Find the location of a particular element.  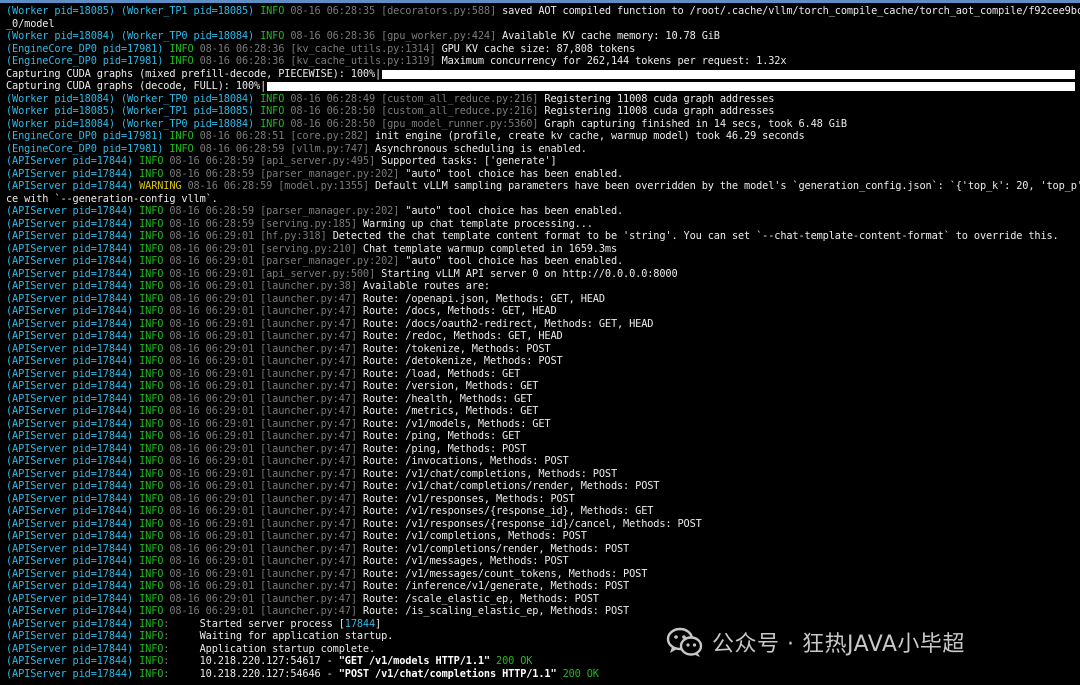

log-segment-msg: 10.218.220.127:54617 - is located at coordinates (269, 661).